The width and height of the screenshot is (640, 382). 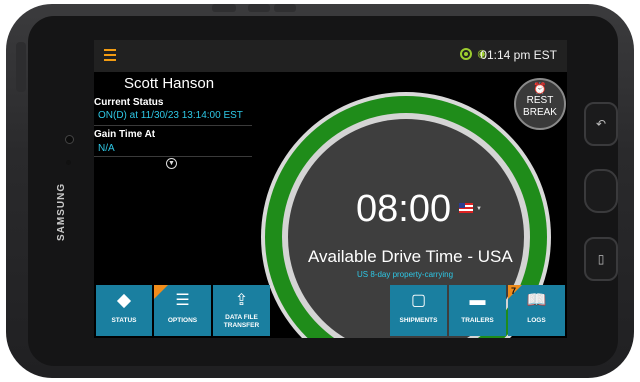 What do you see at coordinates (418, 320) in the screenshot?
I see `shipments-button-label: SHIPMENTS` at bounding box center [418, 320].